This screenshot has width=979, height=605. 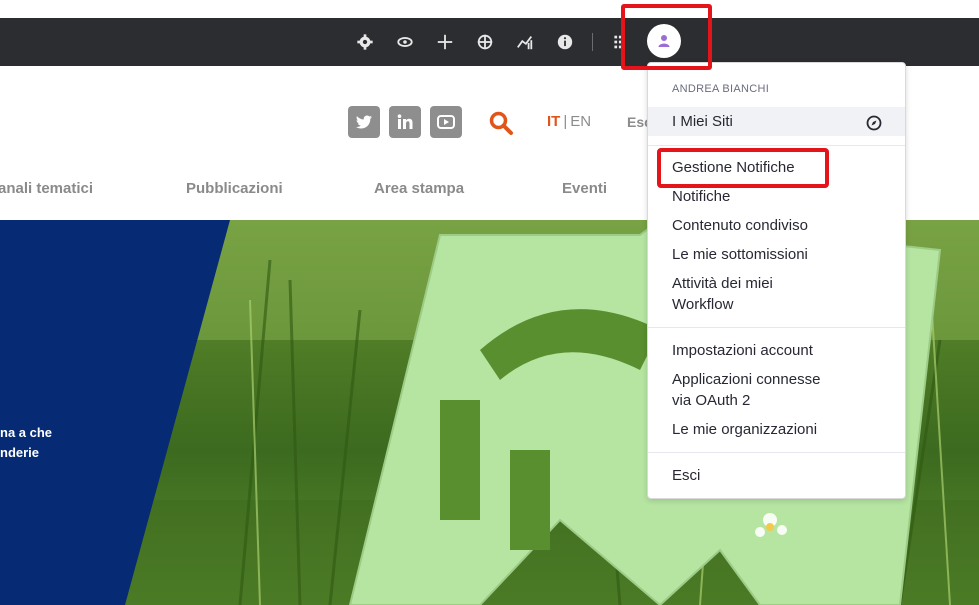 I want to click on nav-item-pubblicazioni: Pubblicazioni, so click(x=234, y=188).